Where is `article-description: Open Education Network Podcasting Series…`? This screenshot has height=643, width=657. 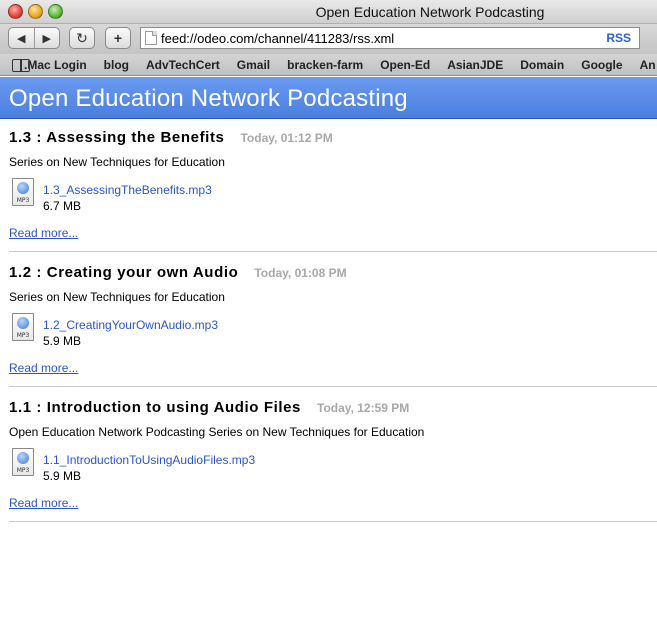 article-description: Open Education Network Podcasting Series… is located at coordinates (217, 432).